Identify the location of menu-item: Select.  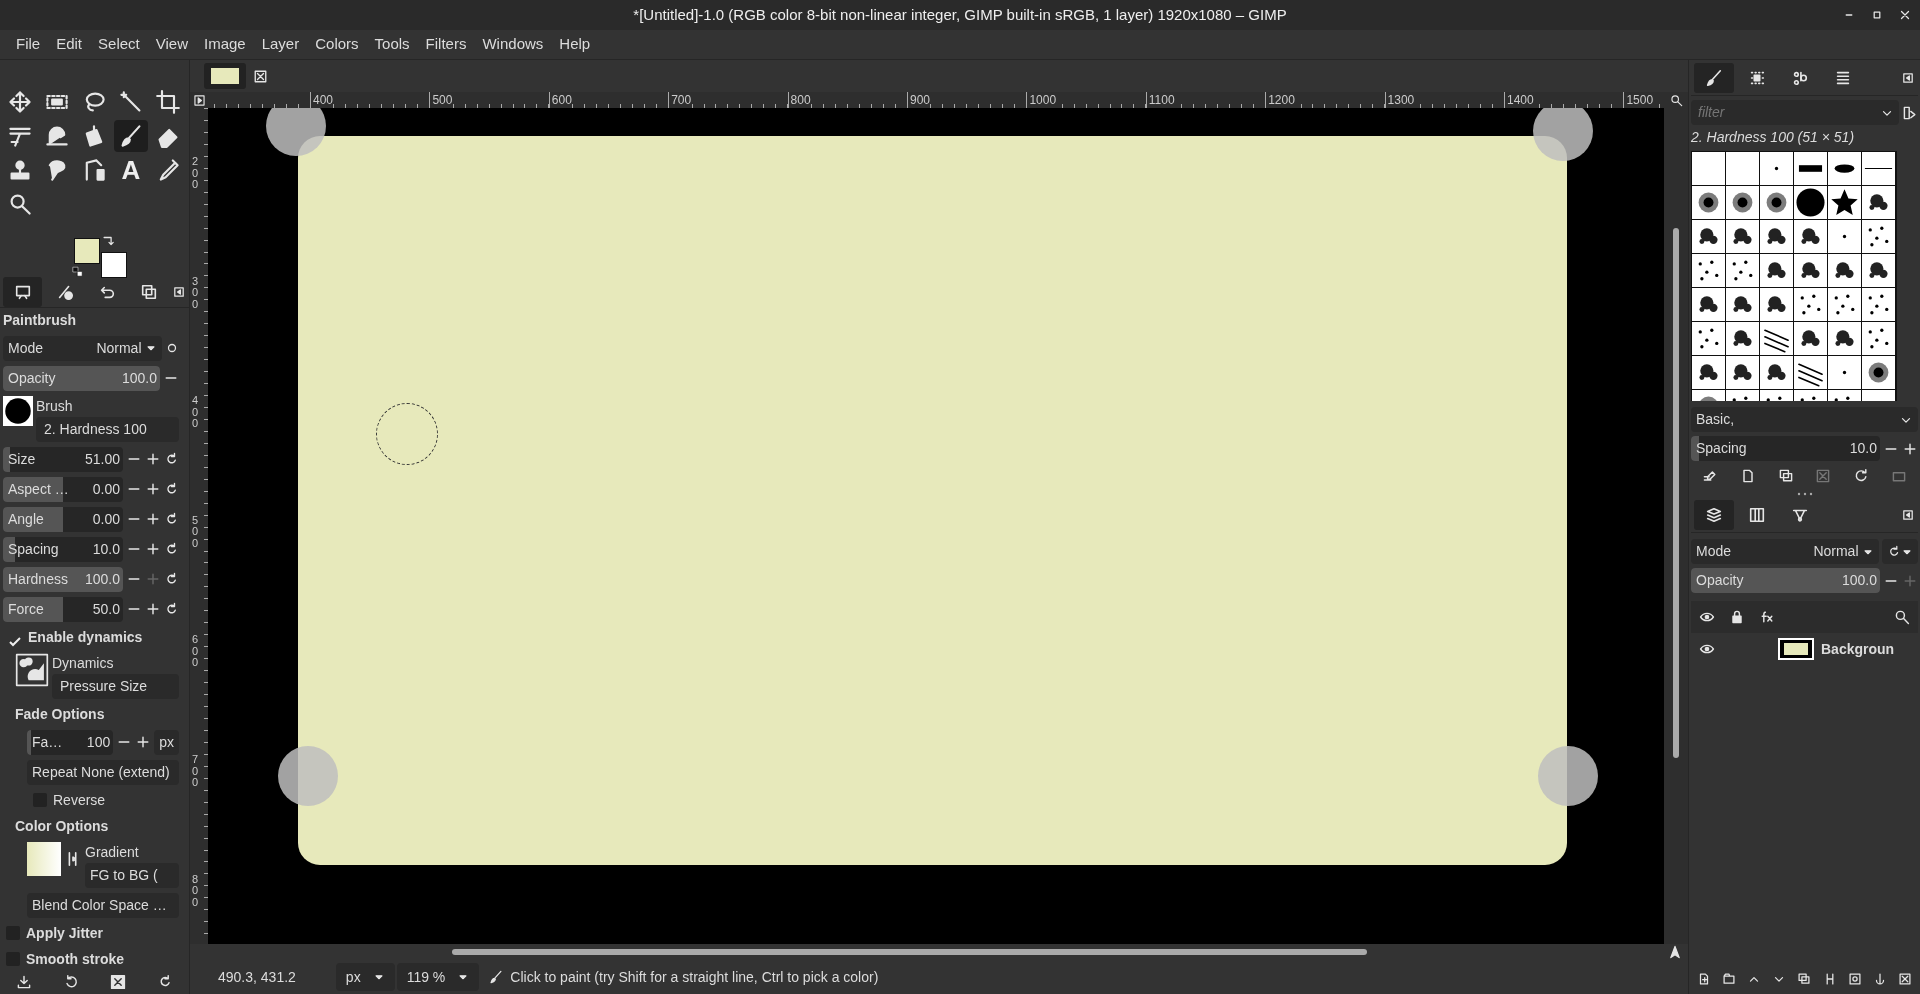
(119, 44).